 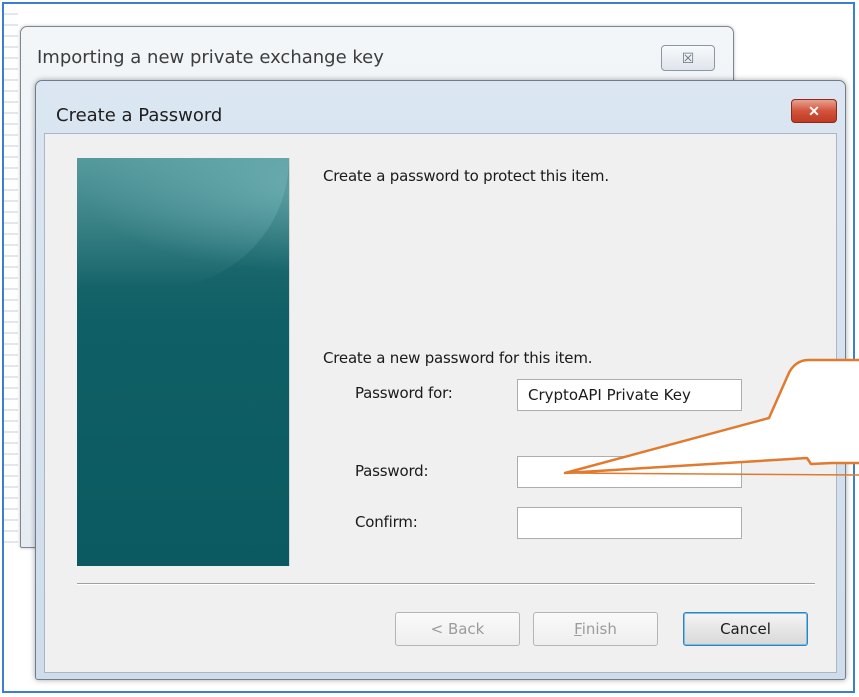 I want to click on confirm-input, so click(x=629, y=523).